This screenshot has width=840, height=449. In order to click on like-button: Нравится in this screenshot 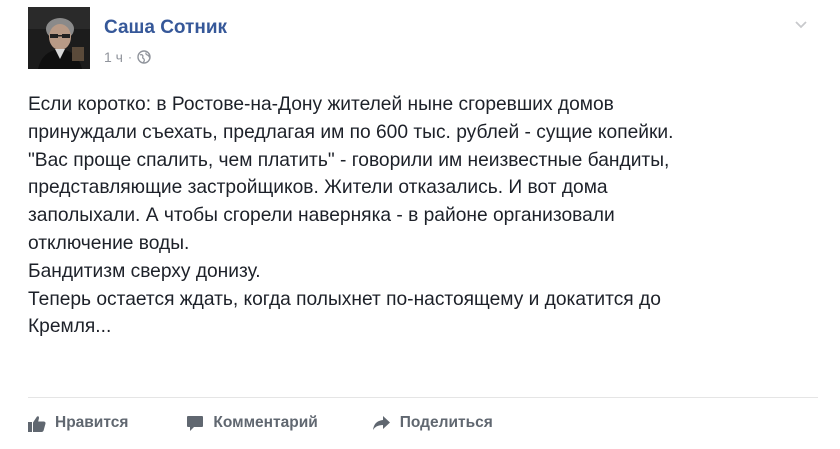, I will do `click(78, 423)`.